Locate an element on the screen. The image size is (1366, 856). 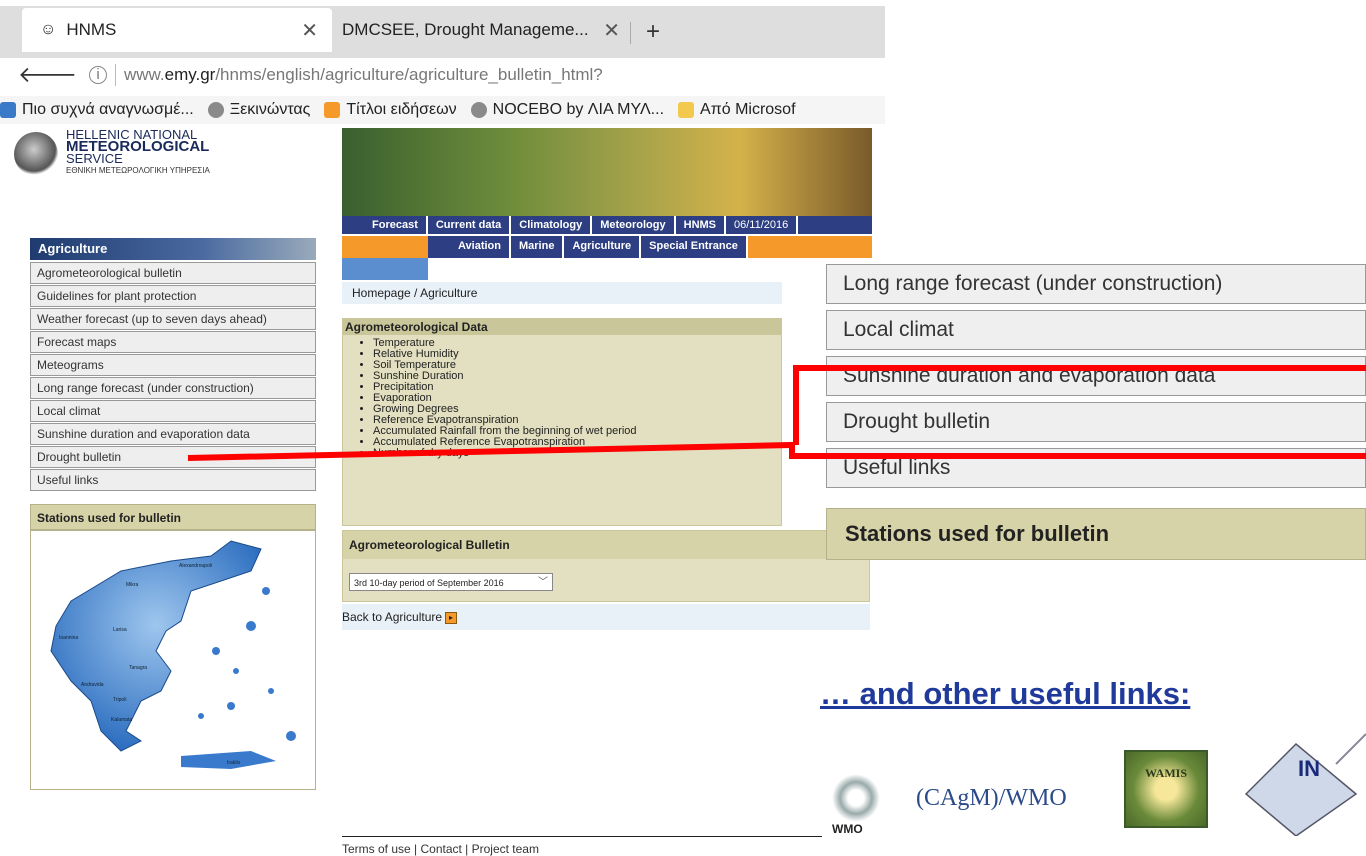
wmo-logo-text: (CAgM)/WMO is located at coordinates (991, 797).